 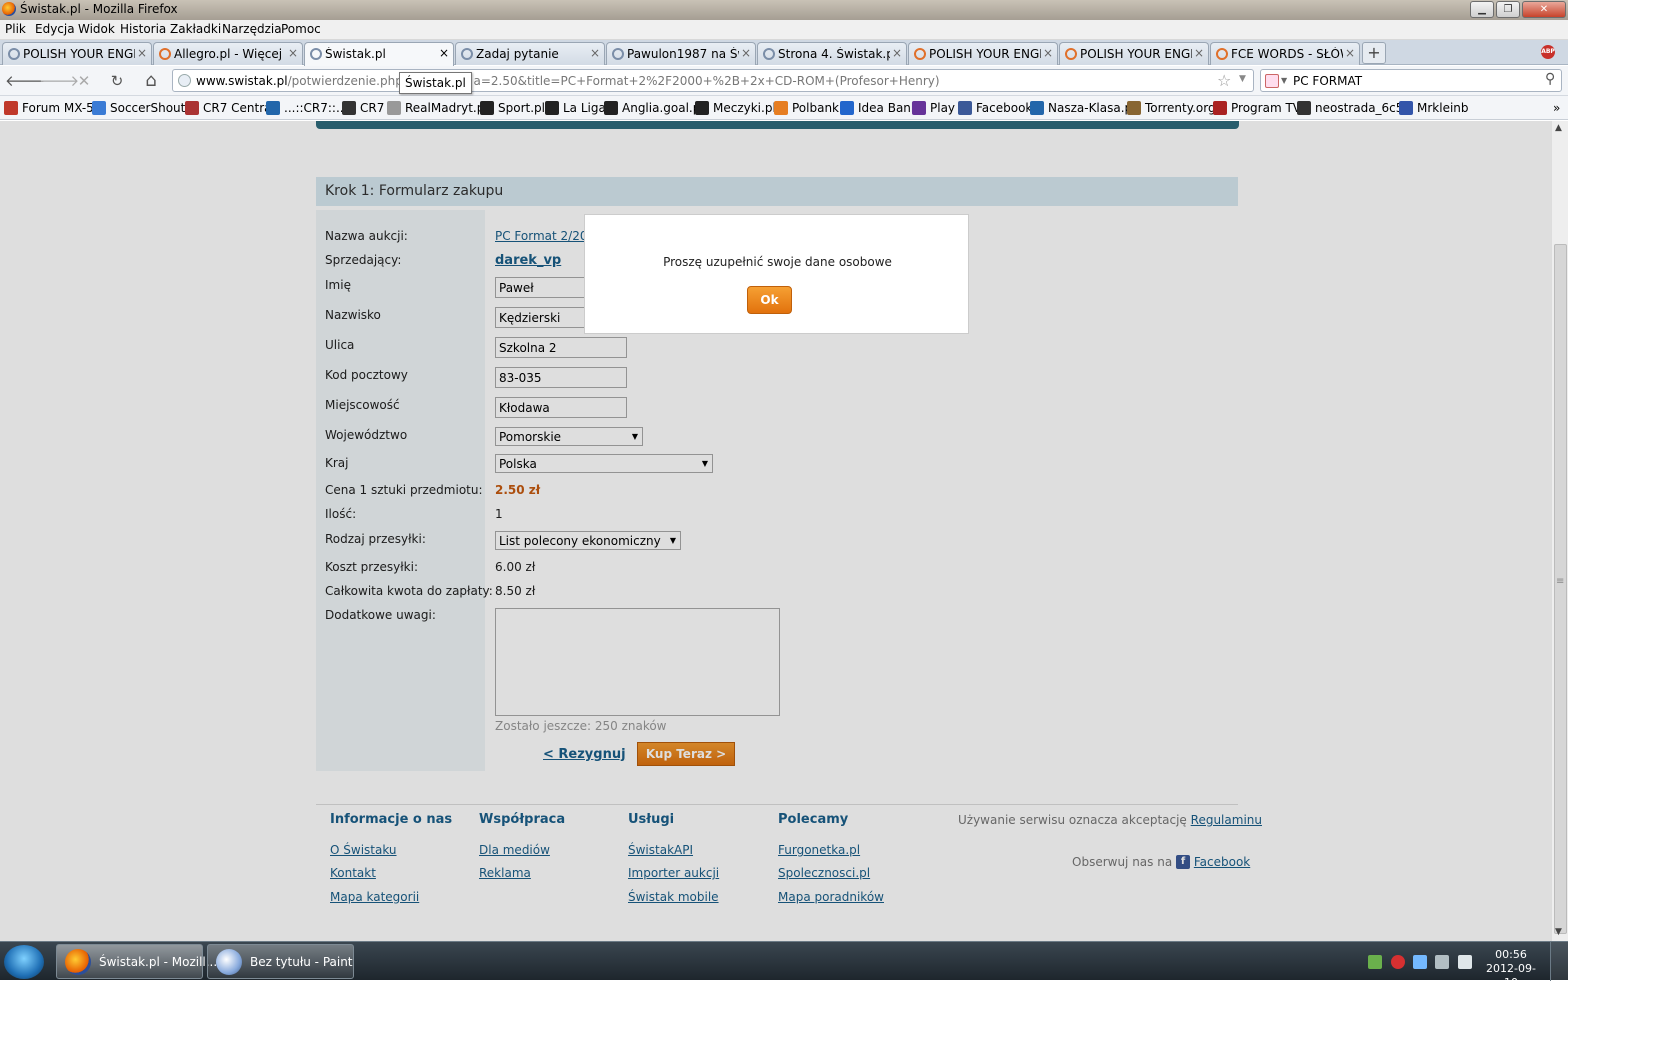 I want to click on tab-1: Allegro.pl - Więcej ni...×, so click(x=228, y=53).